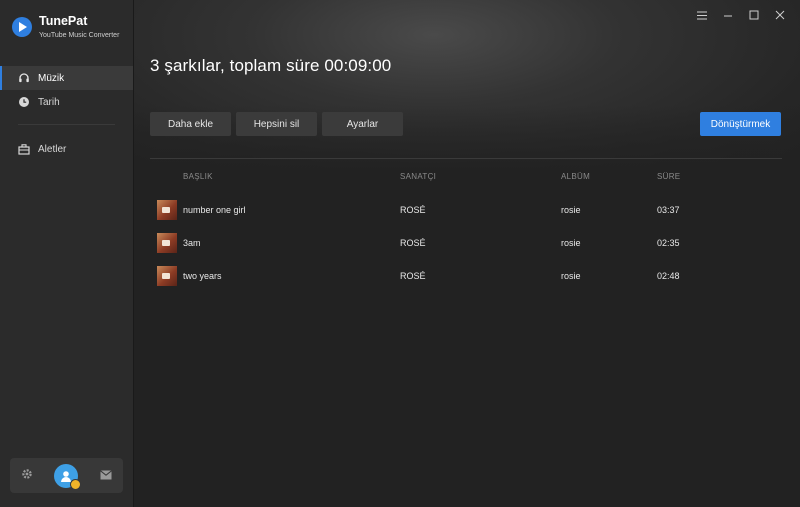  I want to click on sidebar-item-label: Aletler, so click(52, 149).